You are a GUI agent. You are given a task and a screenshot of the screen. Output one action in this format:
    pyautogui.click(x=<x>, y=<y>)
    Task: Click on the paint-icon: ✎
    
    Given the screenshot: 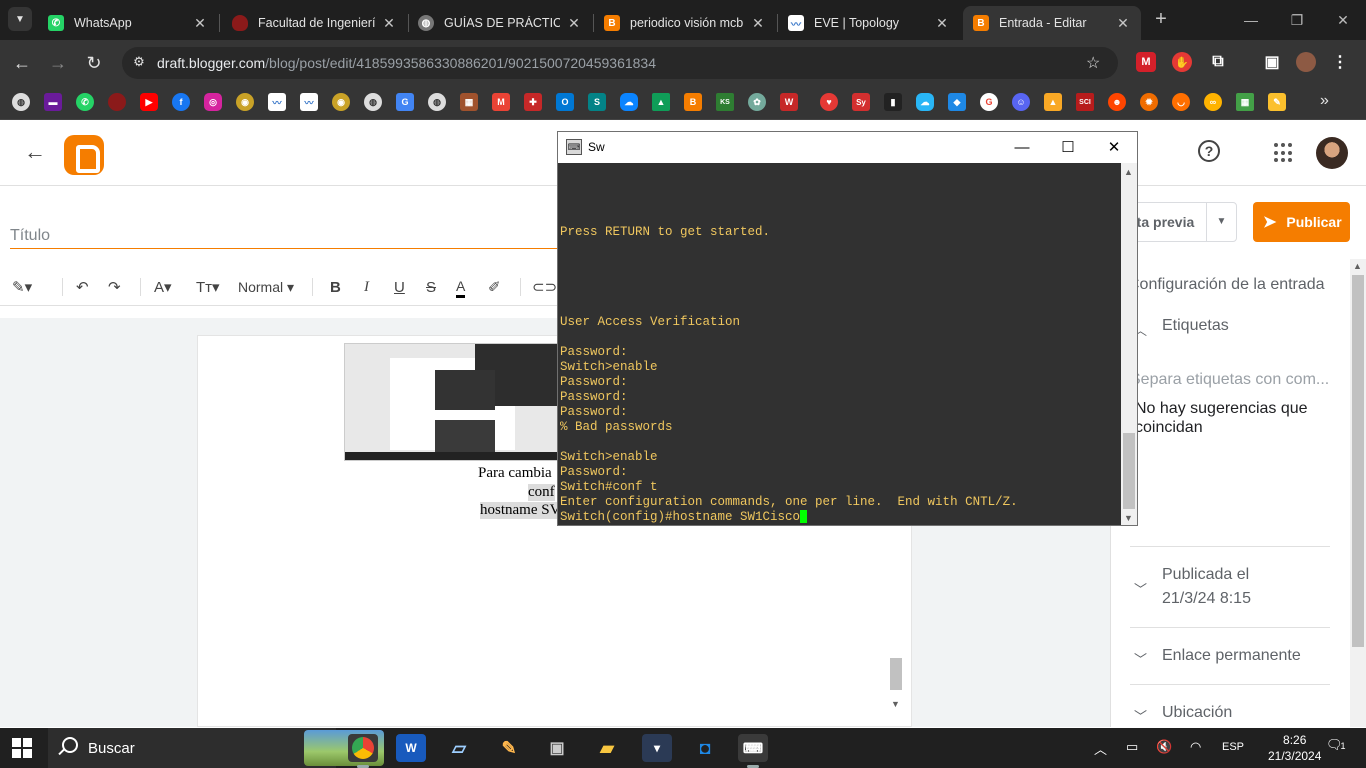 What is the action you would take?
    pyautogui.click(x=509, y=748)
    